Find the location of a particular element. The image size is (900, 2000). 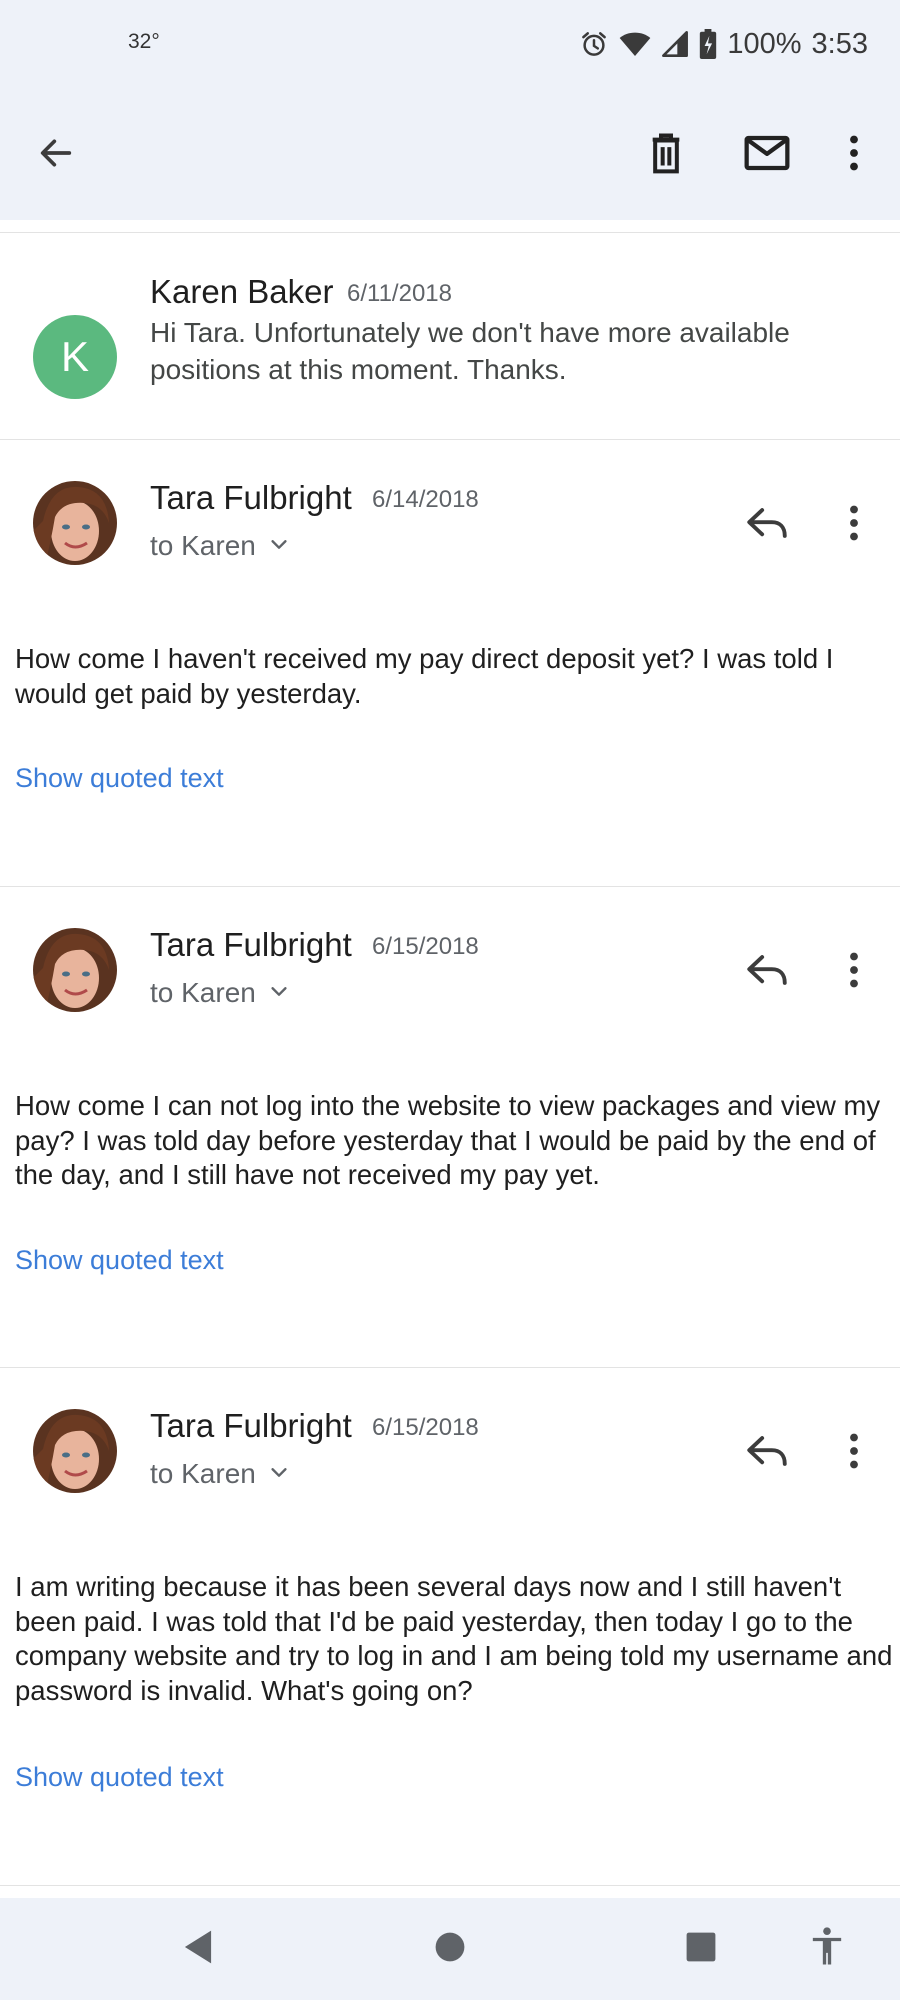

delete-button is located at coordinates (666, 153).